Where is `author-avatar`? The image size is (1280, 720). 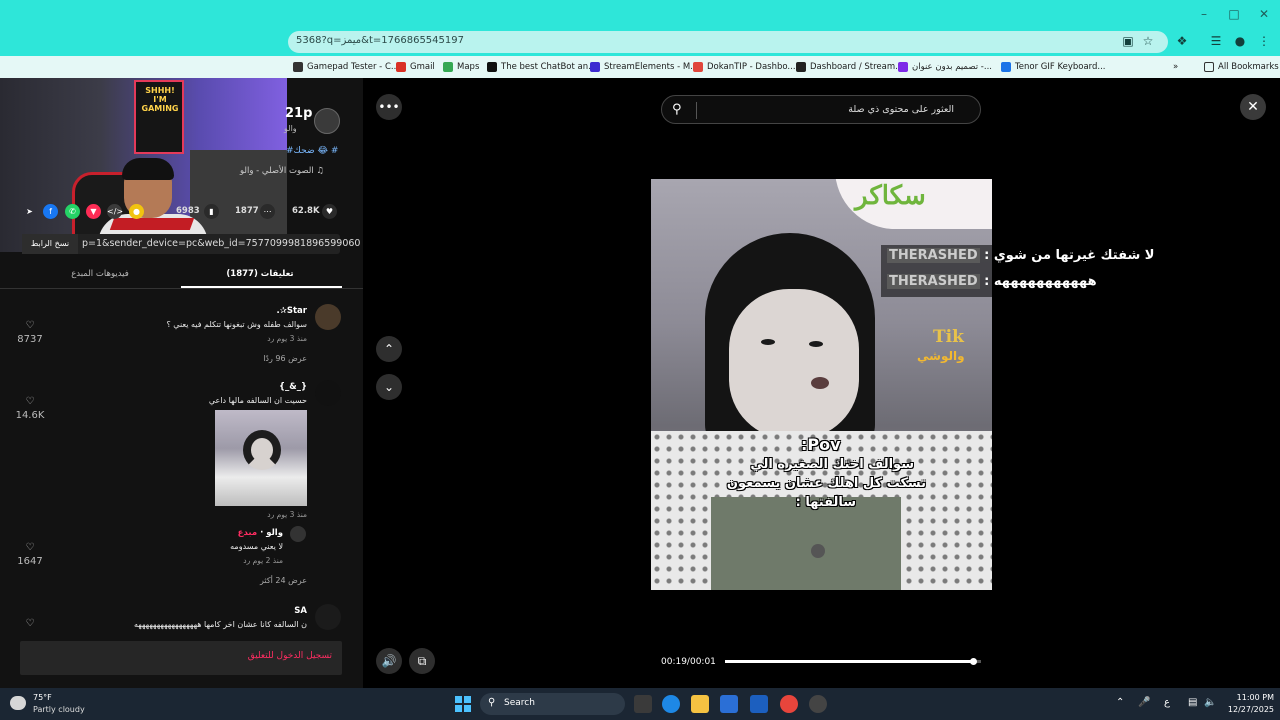
author-avatar is located at coordinates (327, 121).